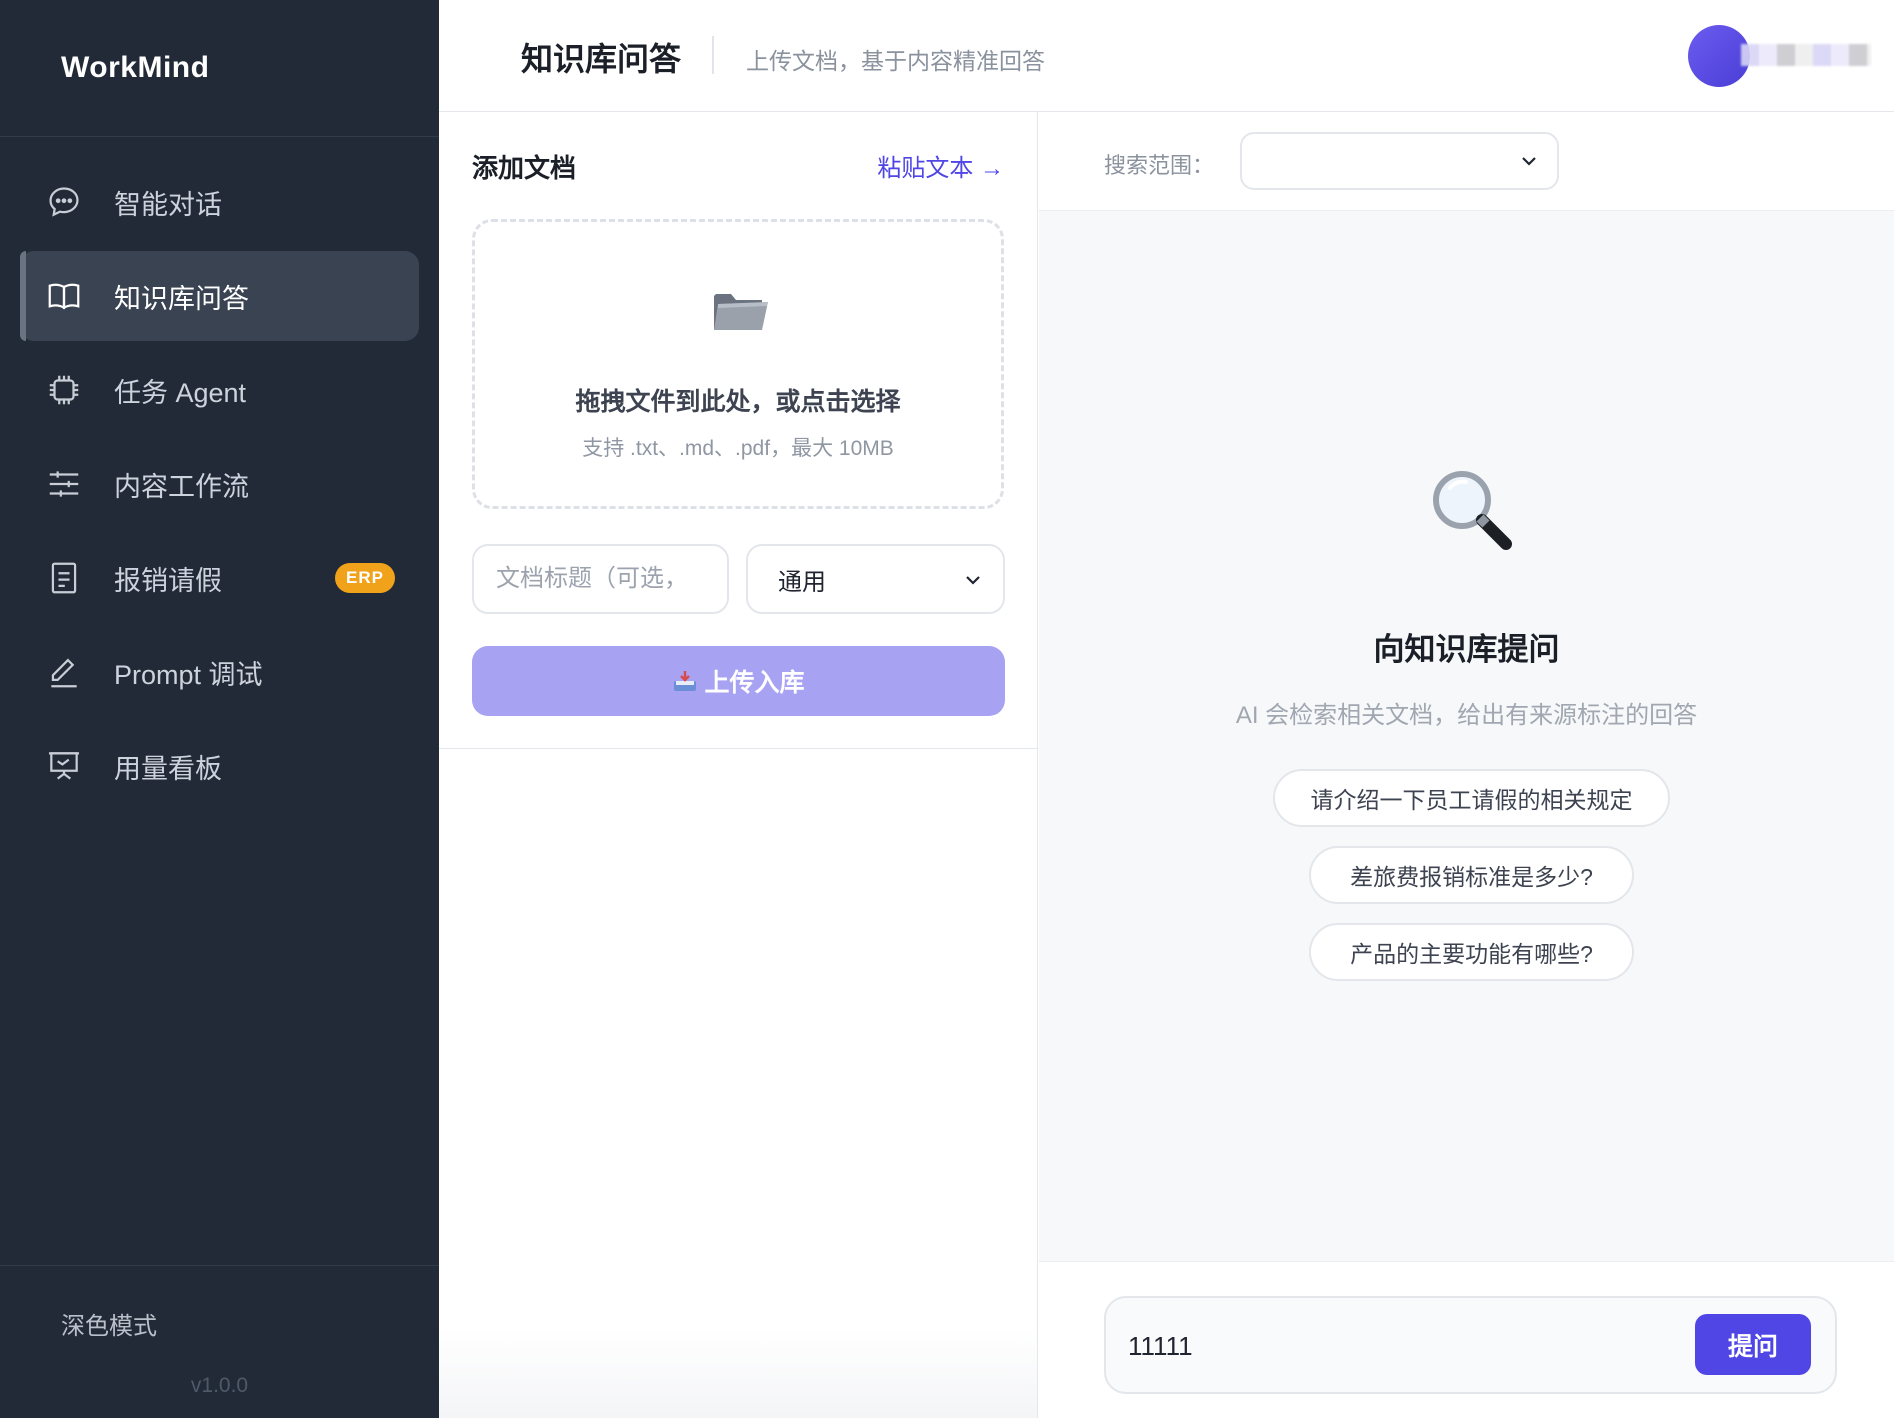 This screenshot has width=1894, height=1418. I want to click on panel-bottom-fade, so click(738, 1373).